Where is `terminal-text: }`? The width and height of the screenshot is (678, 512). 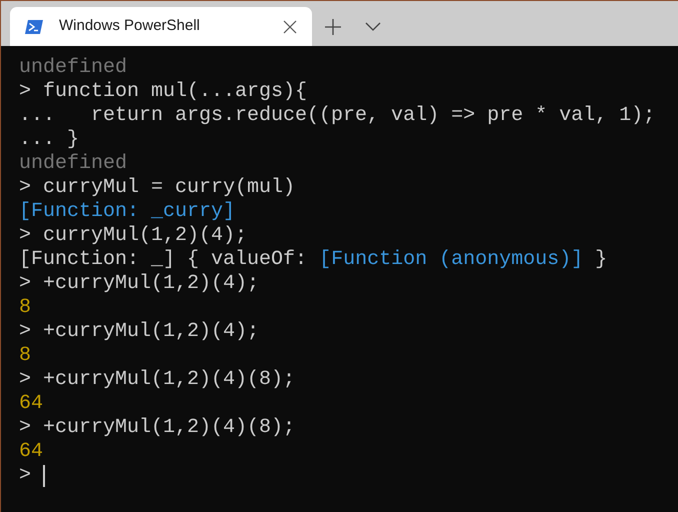 terminal-text: } is located at coordinates (601, 260).